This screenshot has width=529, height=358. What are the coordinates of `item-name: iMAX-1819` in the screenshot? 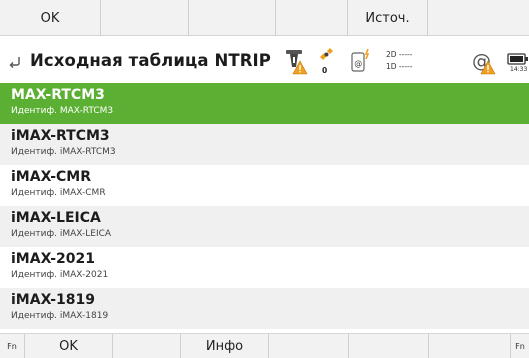 It's located at (53, 300).